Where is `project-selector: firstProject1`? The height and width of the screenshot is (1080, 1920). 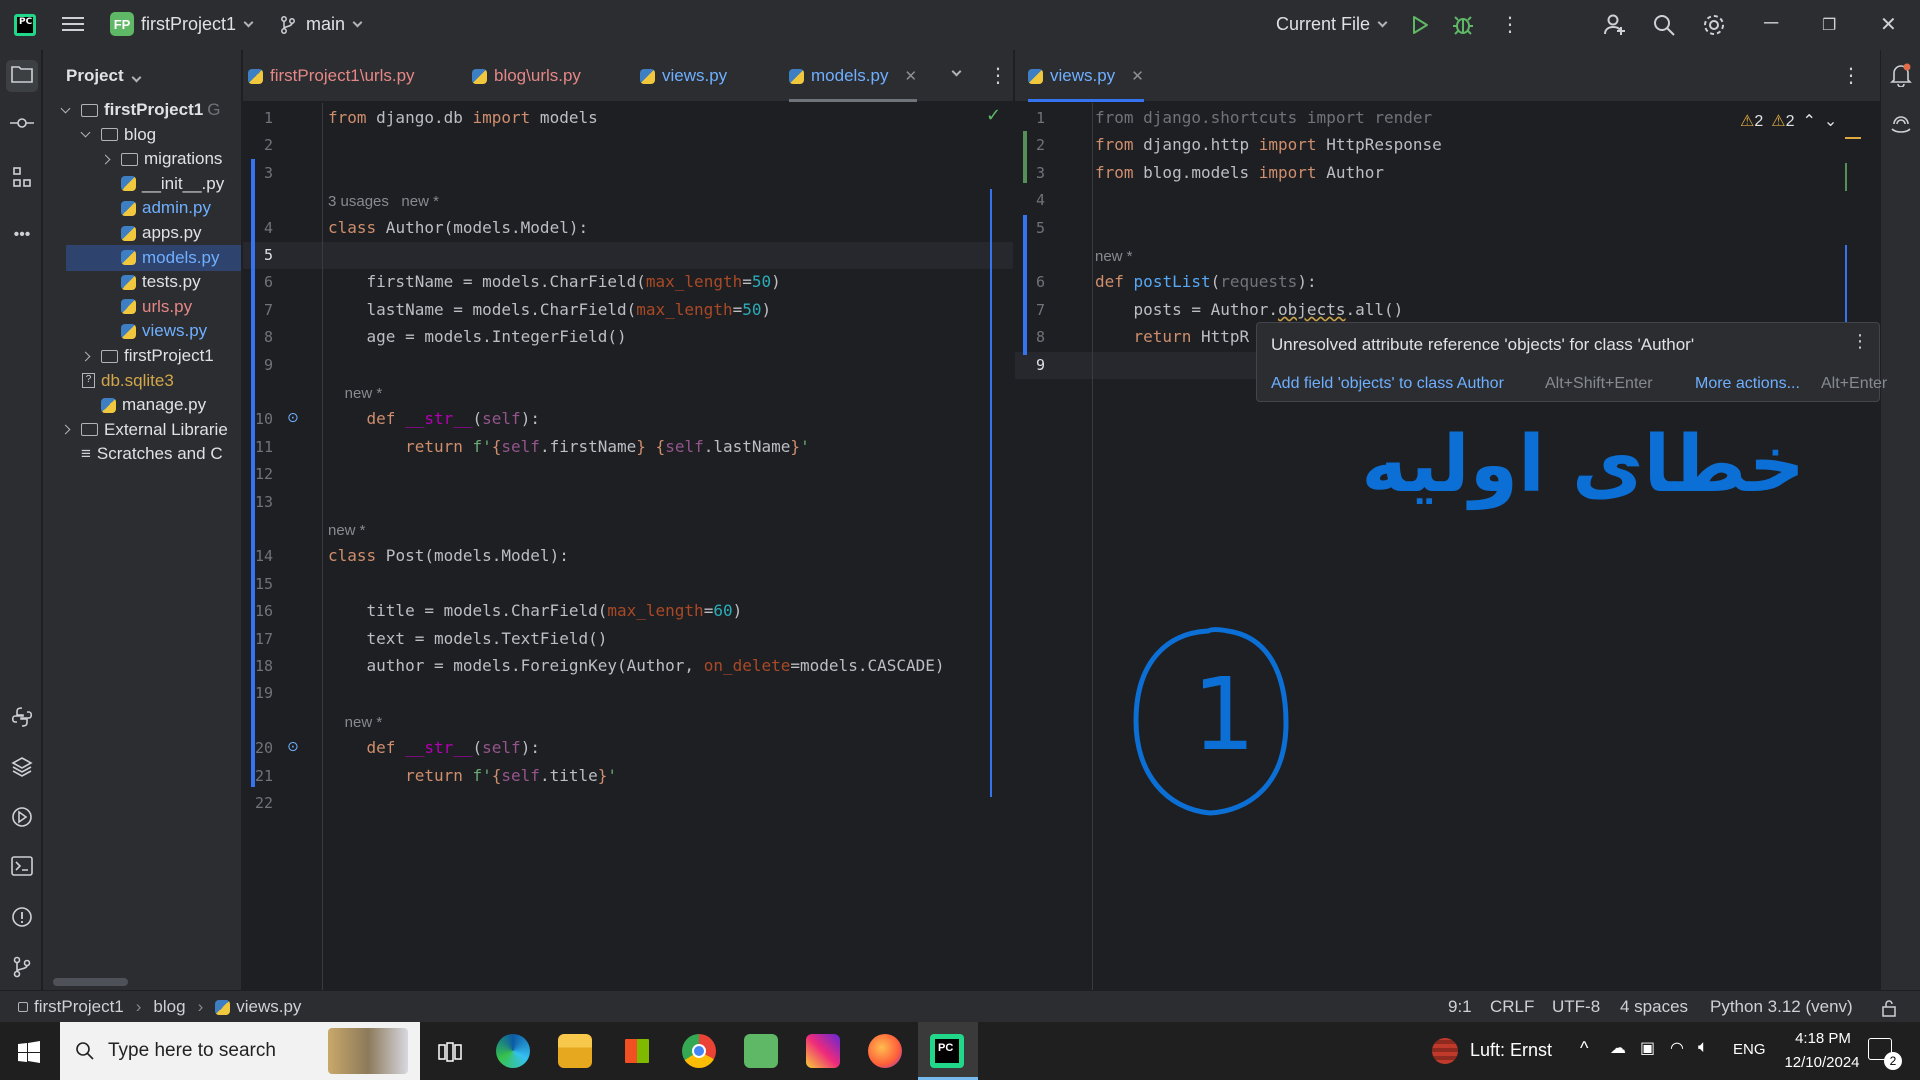 project-selector: firstProject1 is located at coordinates (197, 24).